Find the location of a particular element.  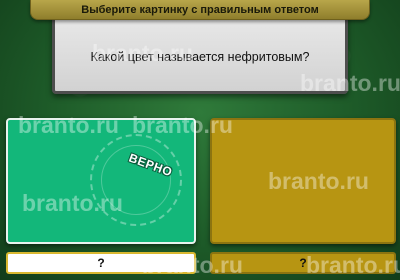

instruction-header: Выберите картинку с правильным ответом is located at coordinates (200, 10).